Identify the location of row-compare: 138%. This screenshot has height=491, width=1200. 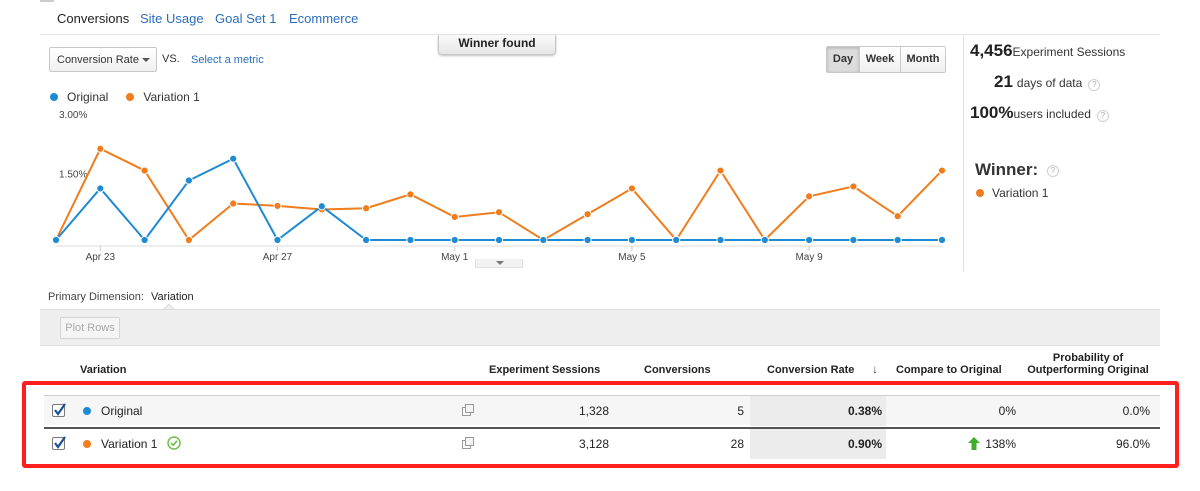
(1000, 444).